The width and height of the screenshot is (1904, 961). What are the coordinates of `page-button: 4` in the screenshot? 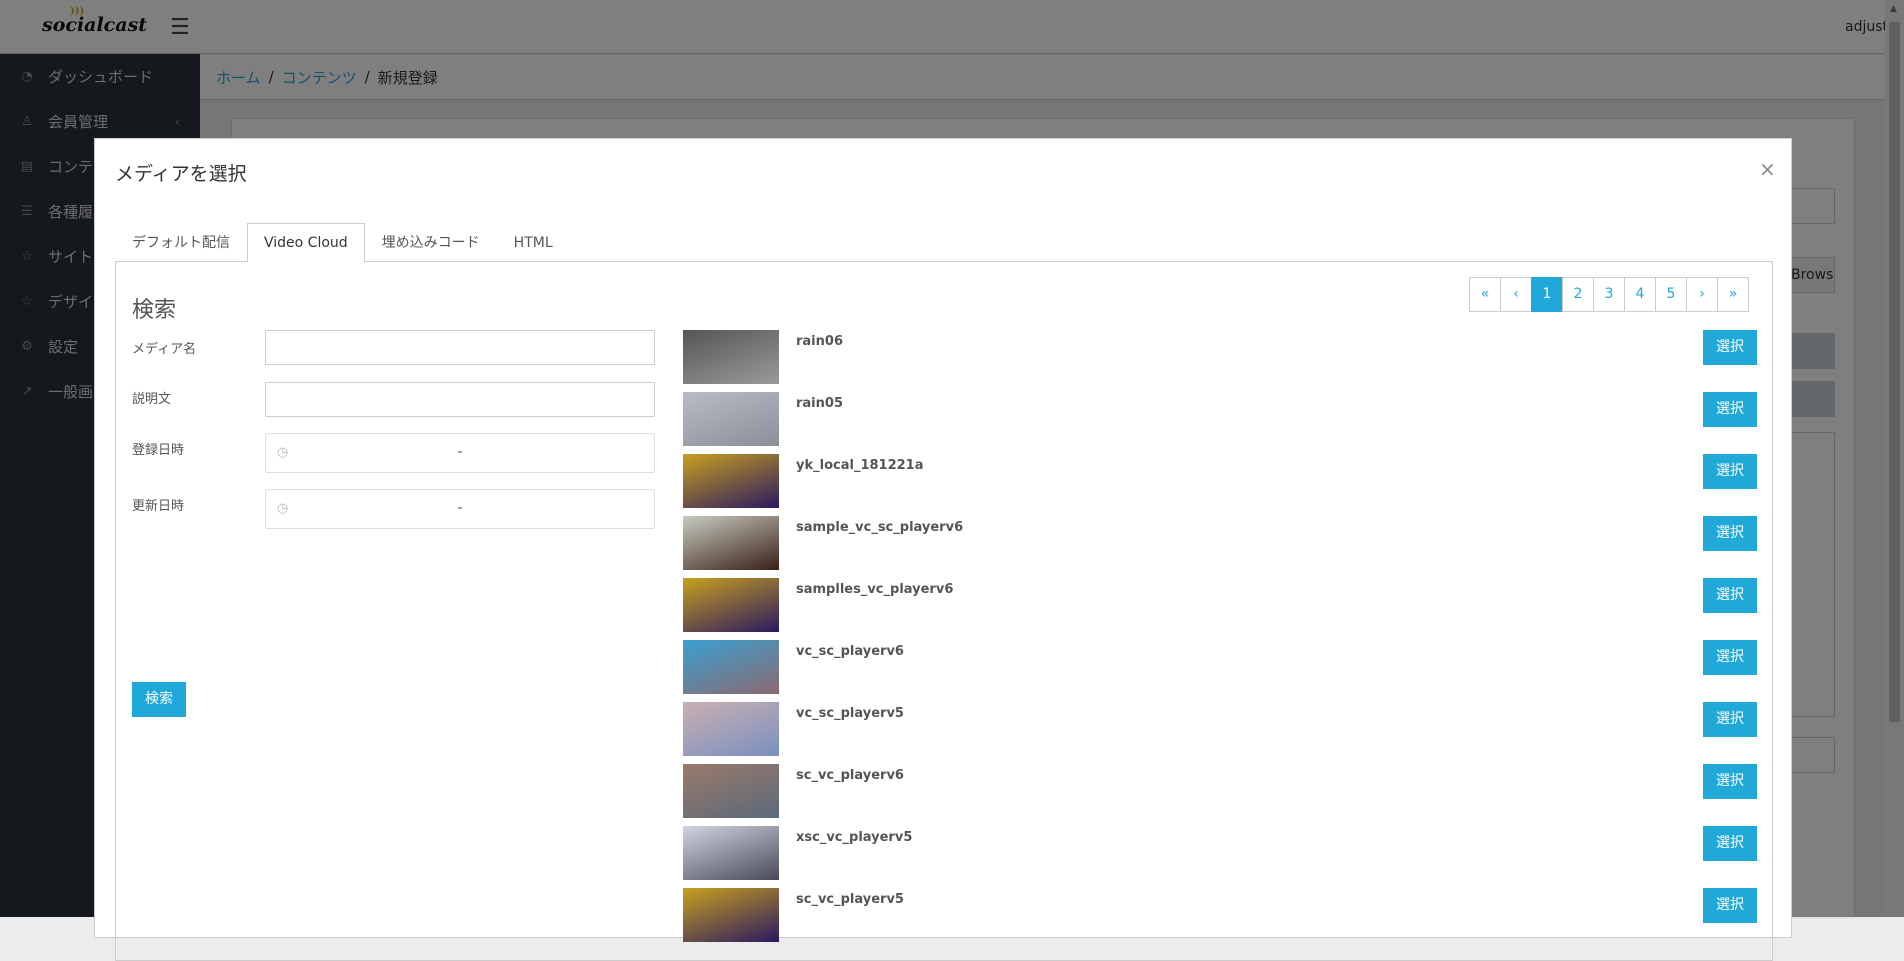 It's located at (1640, 294).